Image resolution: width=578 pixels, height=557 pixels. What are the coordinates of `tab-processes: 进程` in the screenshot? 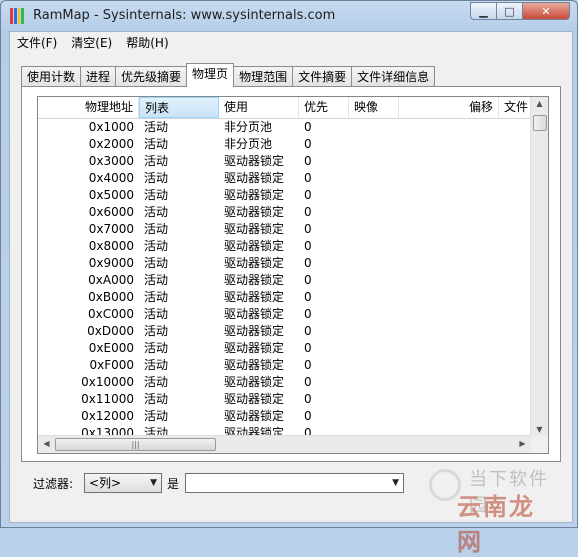 It's located at (98, 76).